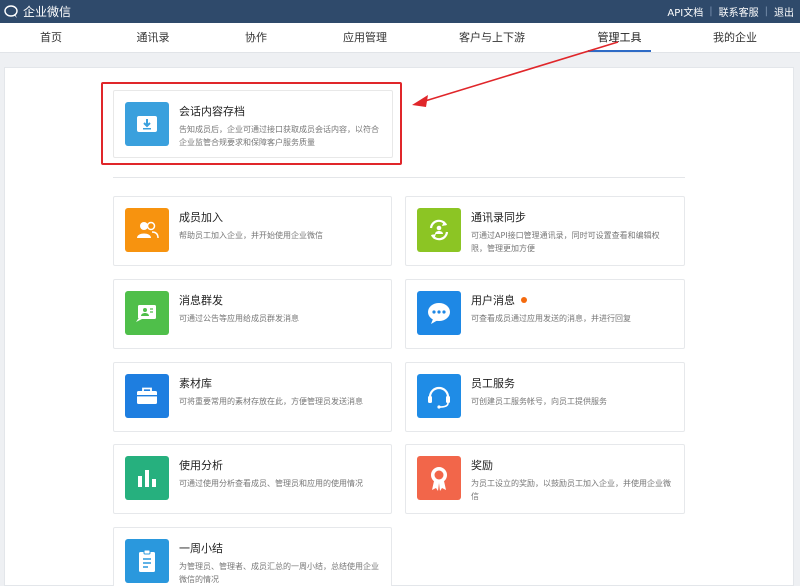 This screenshot has width=800, height=586. Describe the element at coordinates (439, 478) in the screenshot. I see `medal-icon` at that location.